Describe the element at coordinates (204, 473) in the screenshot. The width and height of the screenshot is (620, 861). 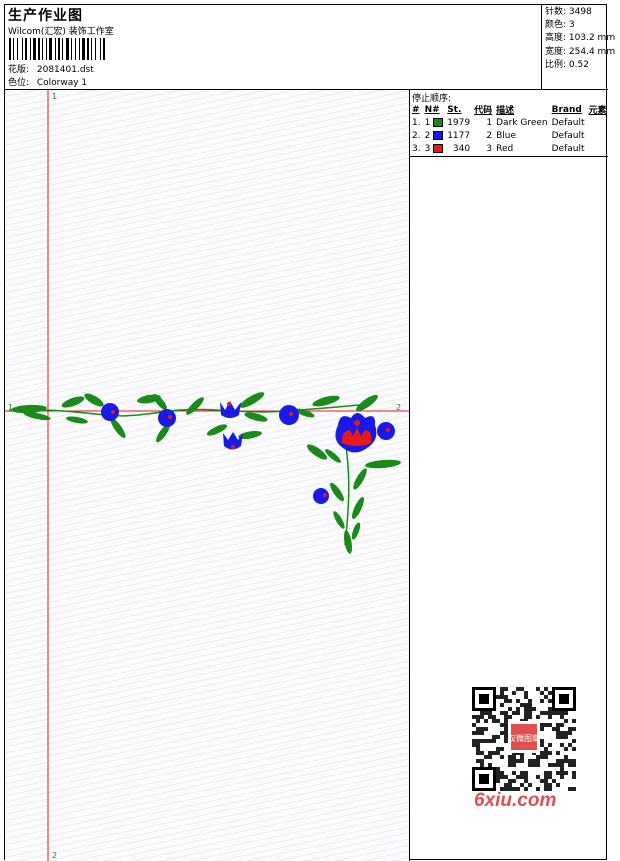
I see `embroidery-design` at that location.